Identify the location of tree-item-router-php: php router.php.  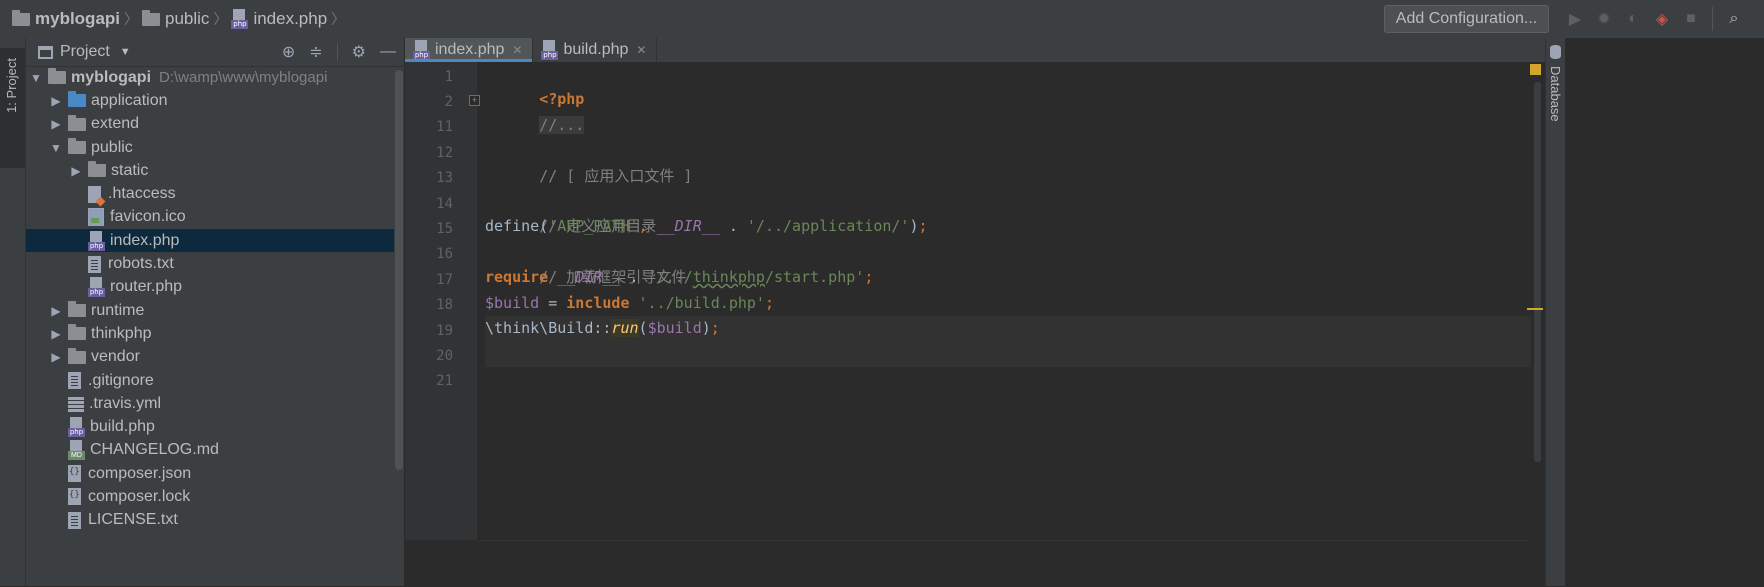
(210, 287).